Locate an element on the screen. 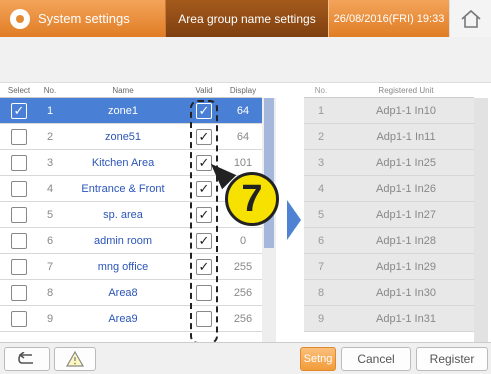 The height and width of the screenshot is (374, 491). table-row: 9 Adp1-1 In31 is located at coordinates (389, 319).